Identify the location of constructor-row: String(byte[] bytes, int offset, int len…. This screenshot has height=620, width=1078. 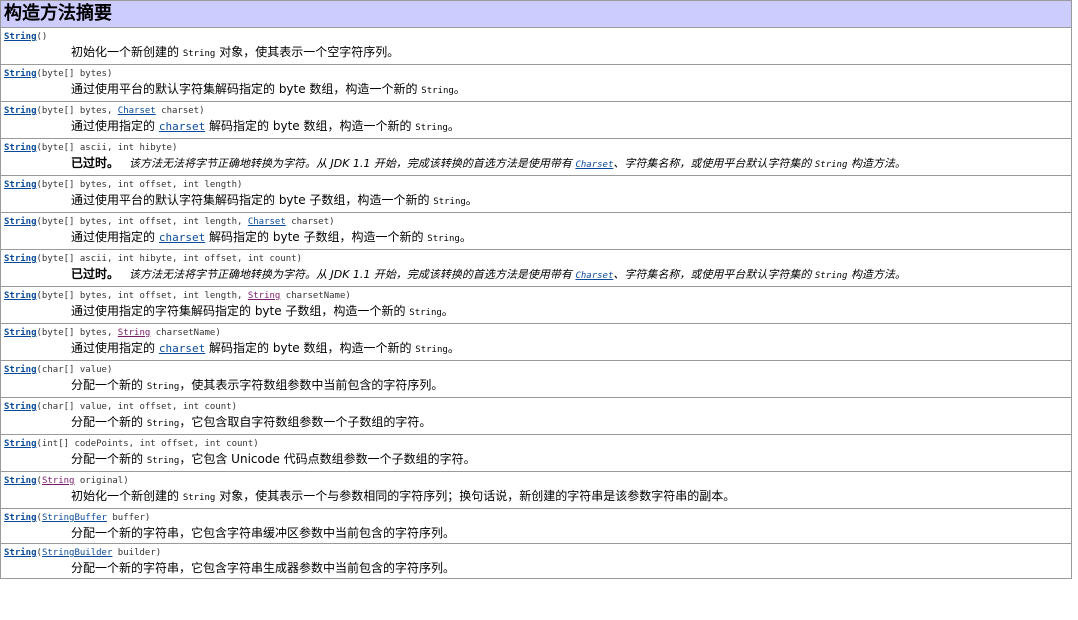
(536, 231).